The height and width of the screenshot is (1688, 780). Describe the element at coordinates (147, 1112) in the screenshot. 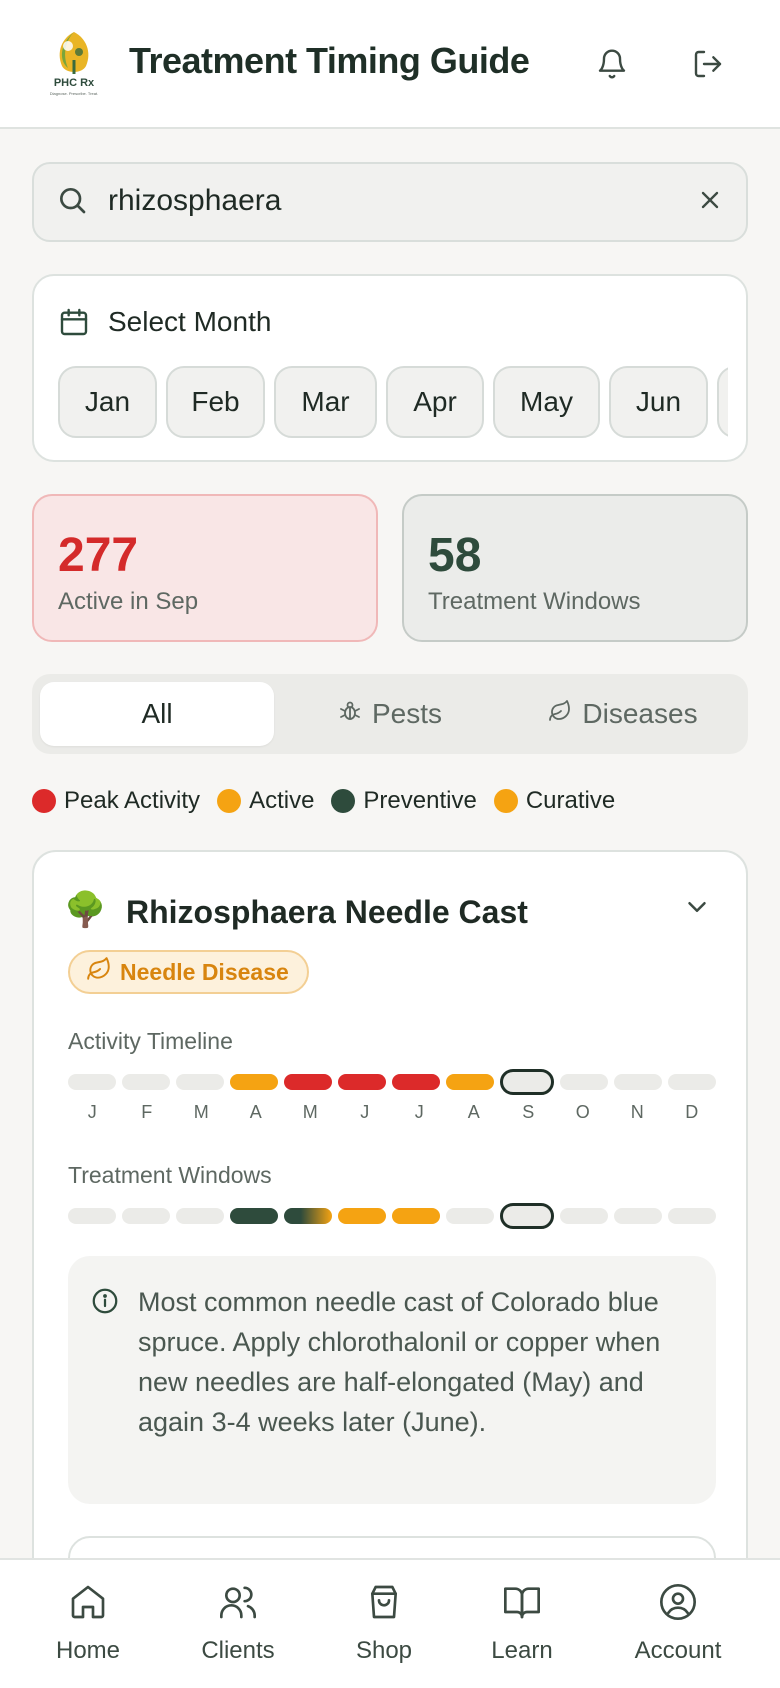

I see `month-letter: F` at that location.